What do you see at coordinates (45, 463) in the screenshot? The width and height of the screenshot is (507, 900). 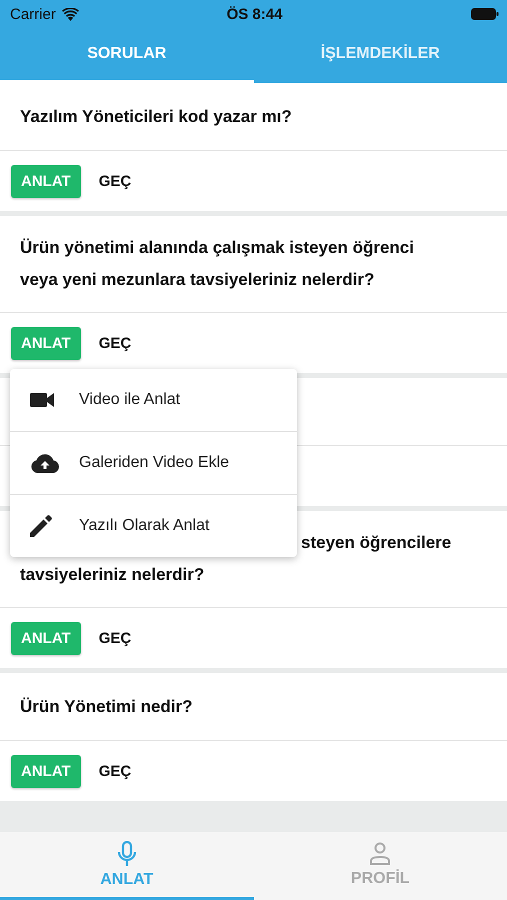 I see `cloud-upload-icon` at bounding box center [45, 463].